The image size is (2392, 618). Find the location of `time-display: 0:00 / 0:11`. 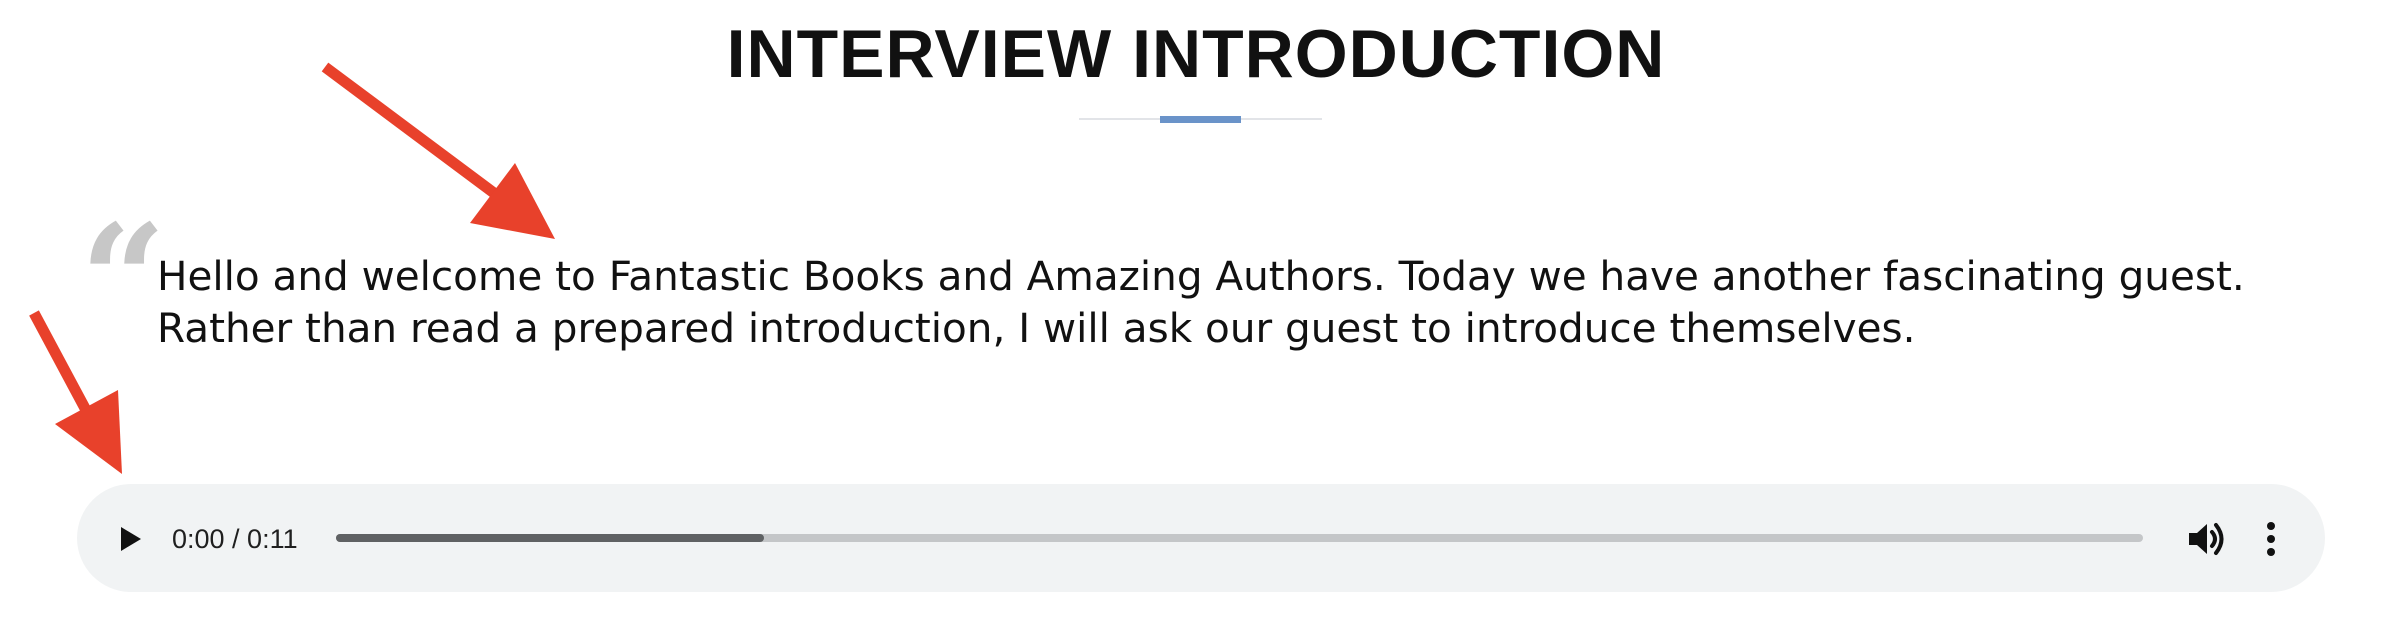

time-display: 0:00 / 0:11 is located at coordinates (235, 539).